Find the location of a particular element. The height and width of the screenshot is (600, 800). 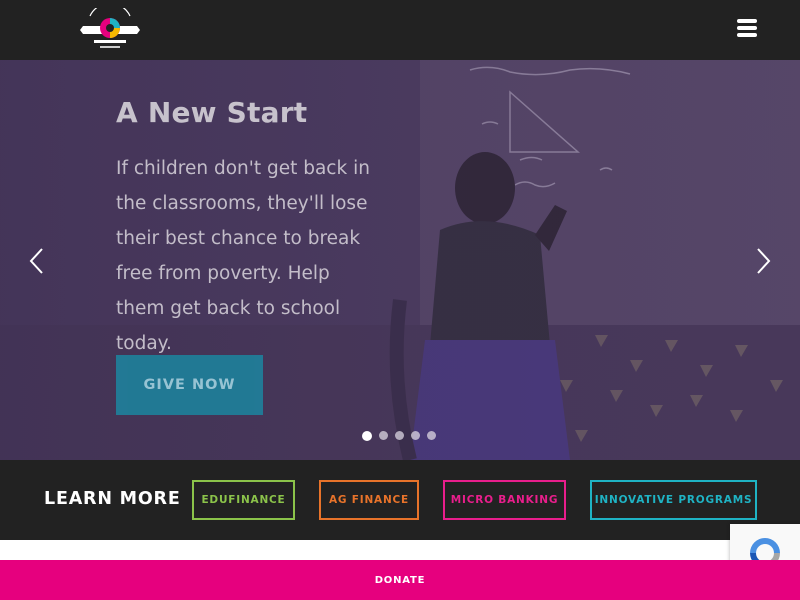

hamburger-menu-icon is located at coordinates (748, 29).